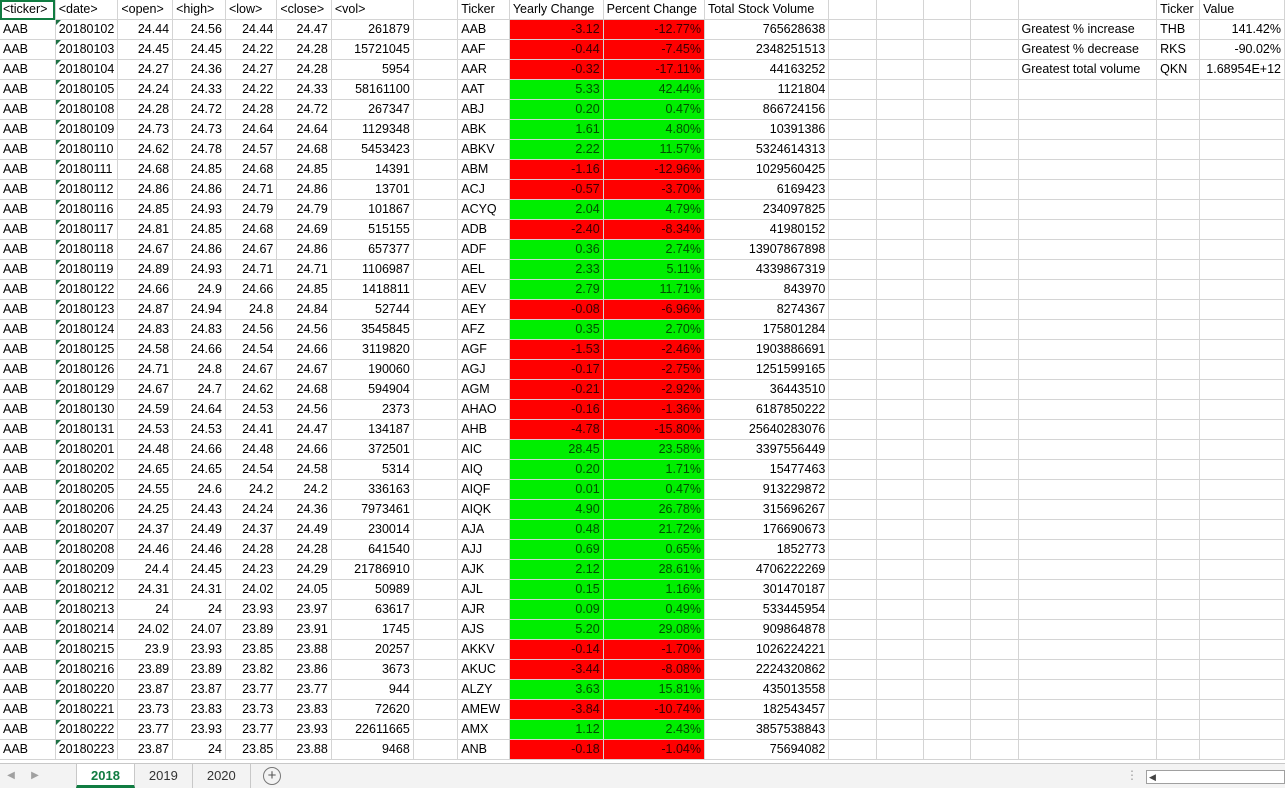 The width and height of the screenshot is (1285, 788). Describe the element at coordinates (304, 10) in the screenshot. I see `column-header-cell: <close>` at that location.